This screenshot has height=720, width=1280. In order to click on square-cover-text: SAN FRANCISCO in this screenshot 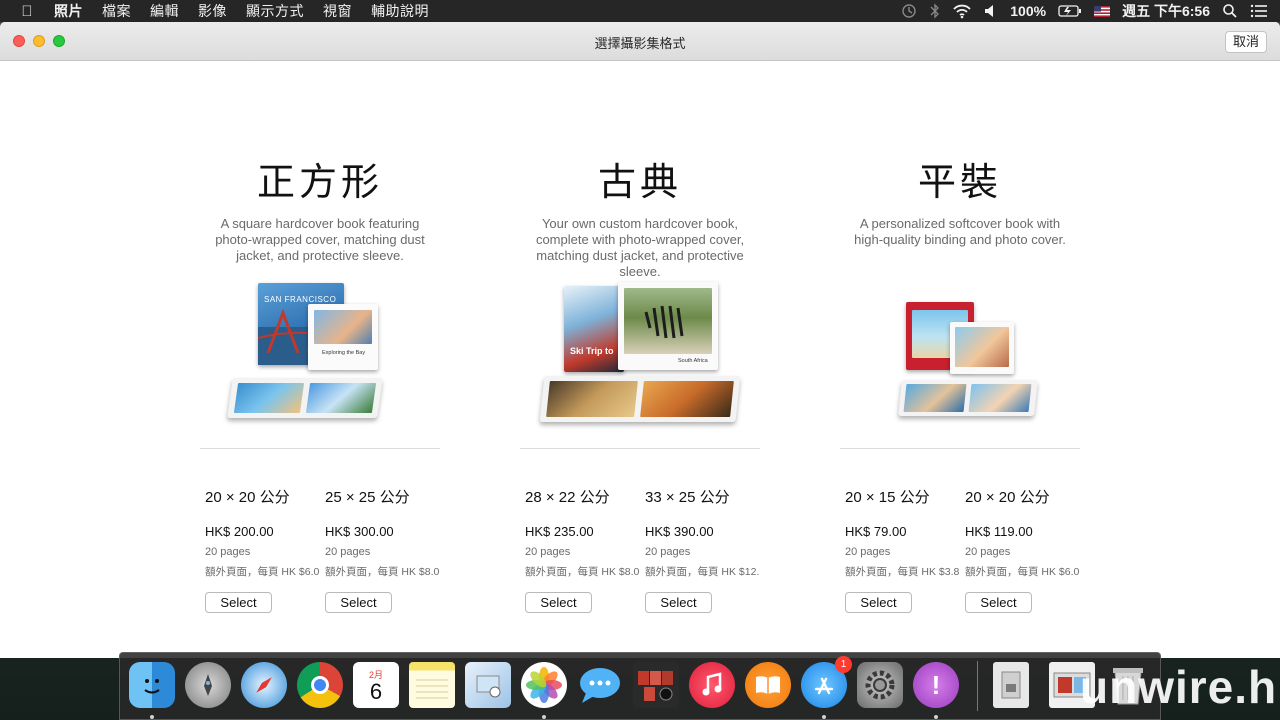, I will do `click(300, 299)`.